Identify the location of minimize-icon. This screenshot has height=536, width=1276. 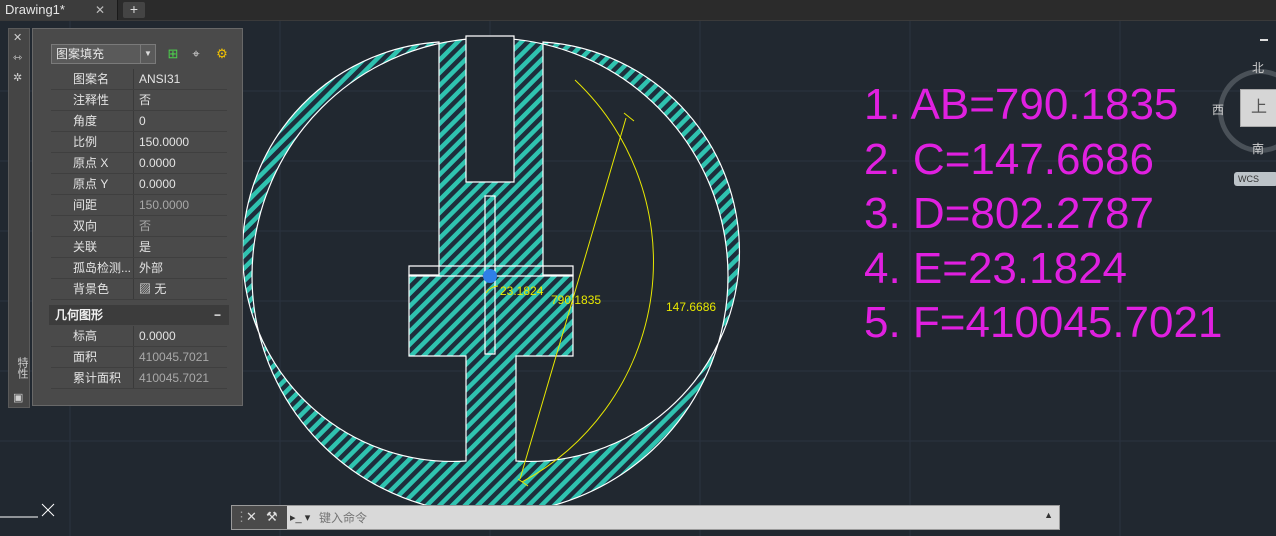
(1264, 40).